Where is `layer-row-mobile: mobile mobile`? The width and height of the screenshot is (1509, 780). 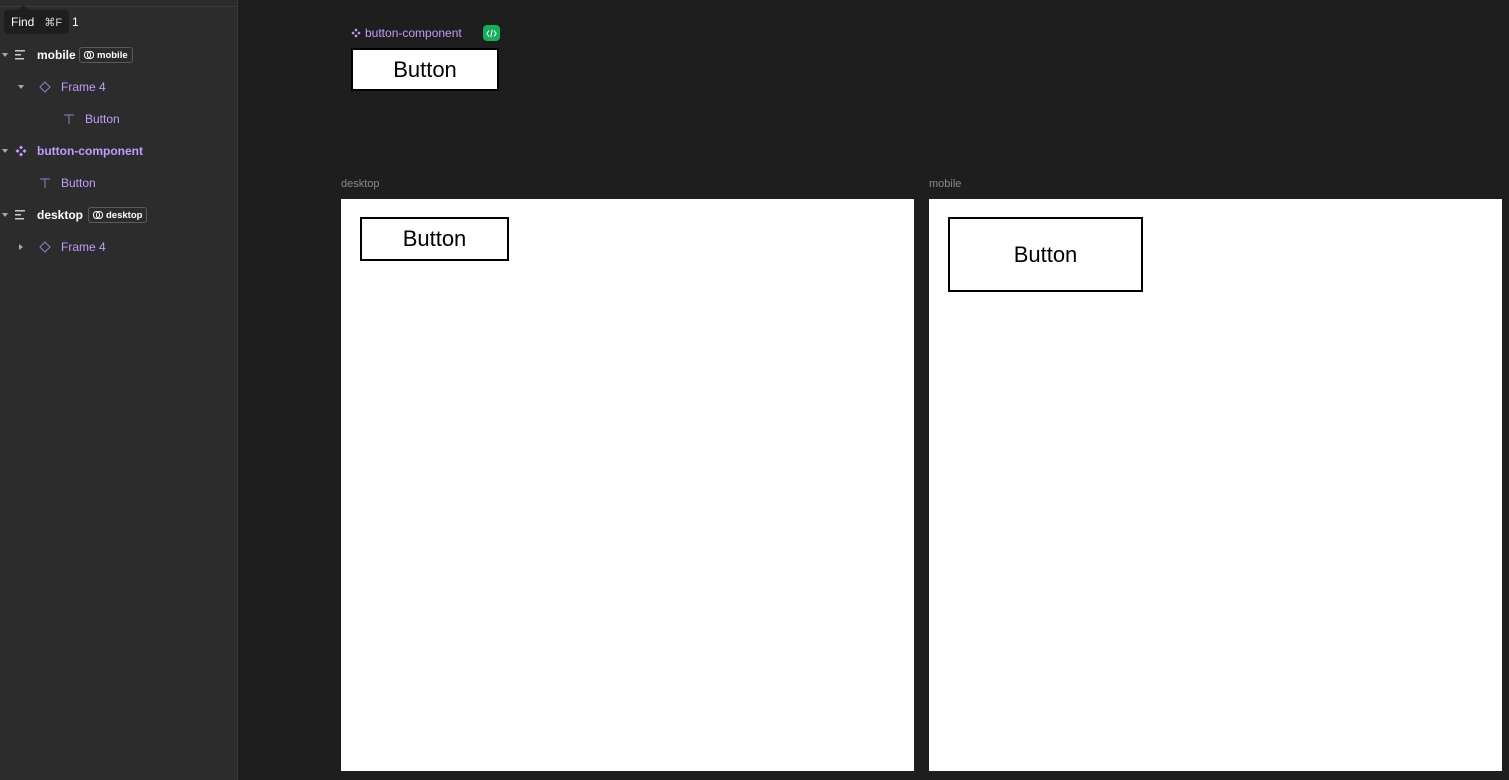
layer-row-mobile: mobile mobile is located at coordinates (119, 55).